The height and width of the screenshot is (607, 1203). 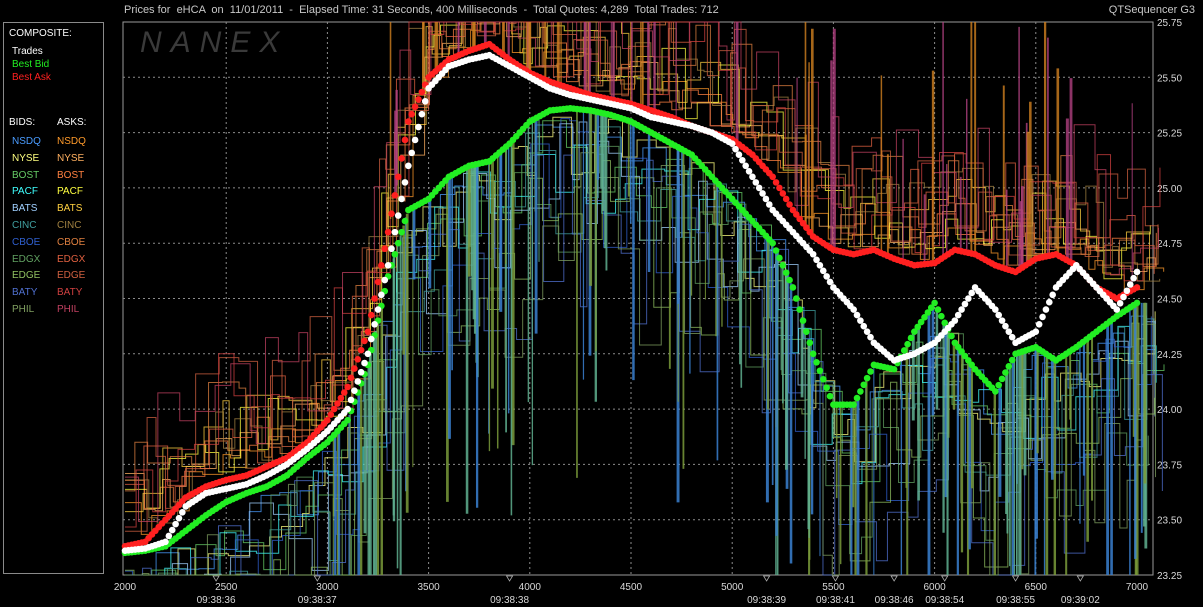 I want to click on y-tick-label: 24.00, so click(x=1169, y=410).